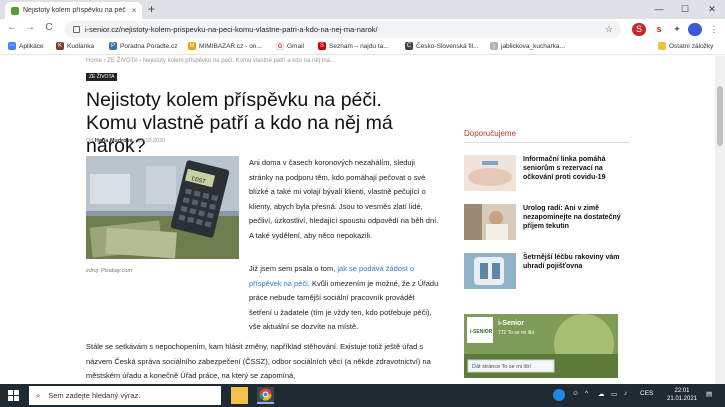  I want to click on article-image: COST, so click(162, 207).